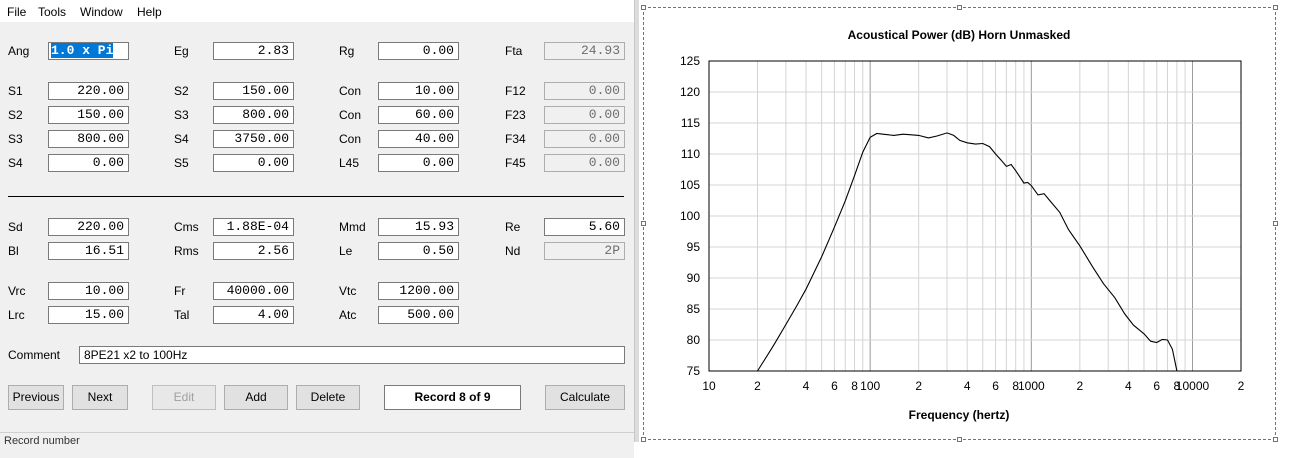 This screenshot has width=1304, height=458. What do you see at coordinates (15, 139) in the screenshot?
I see `s3-left-label: S3` at bounding box center [15, 139].